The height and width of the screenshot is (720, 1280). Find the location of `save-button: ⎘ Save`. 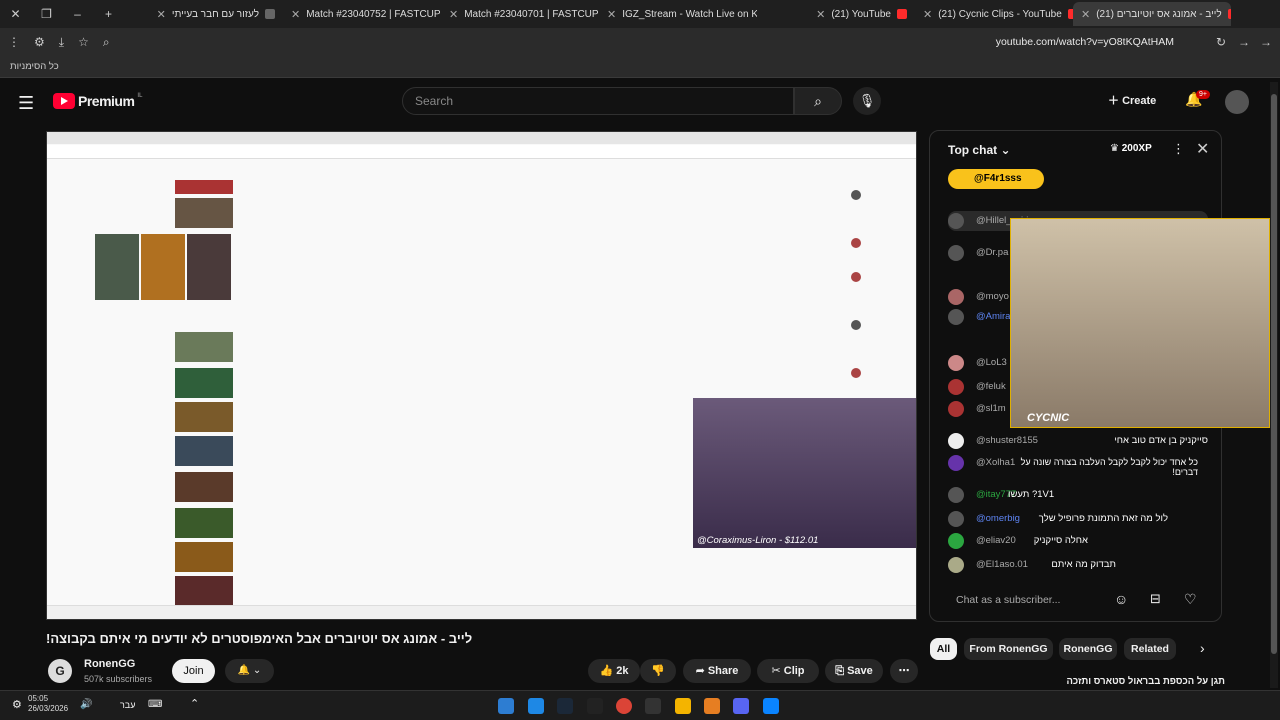

save-button: ⎘ Save is located at coordinates (854, 671).